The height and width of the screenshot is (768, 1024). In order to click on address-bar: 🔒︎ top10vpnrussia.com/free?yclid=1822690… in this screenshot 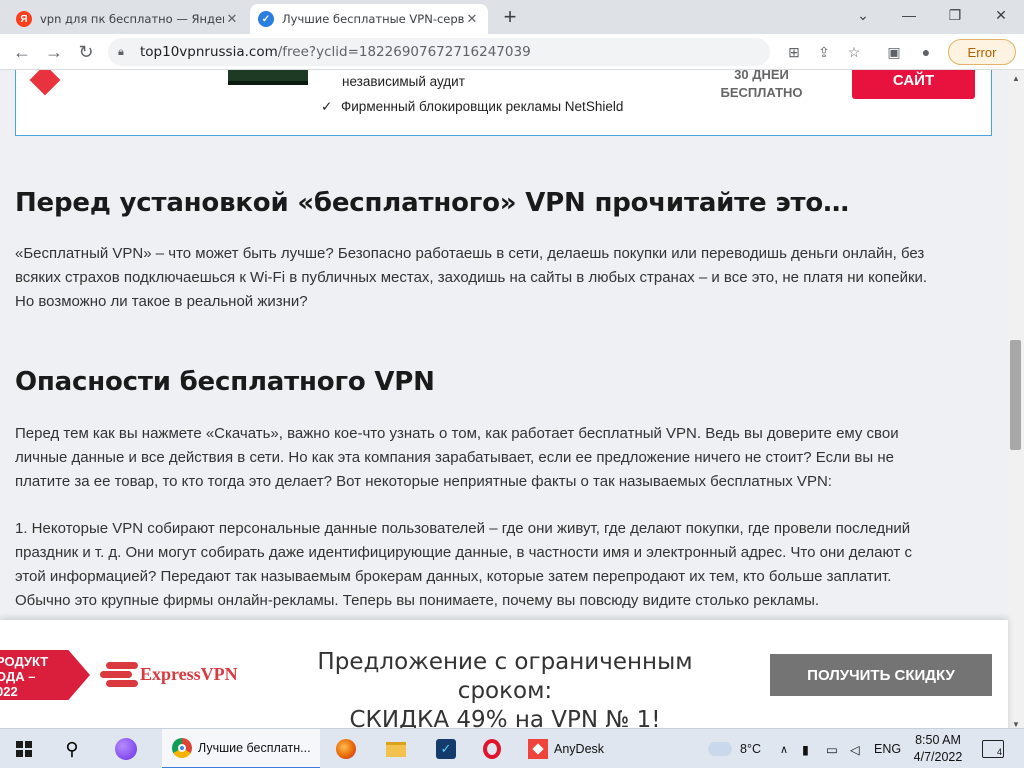, I will do `click(439, 52)`.